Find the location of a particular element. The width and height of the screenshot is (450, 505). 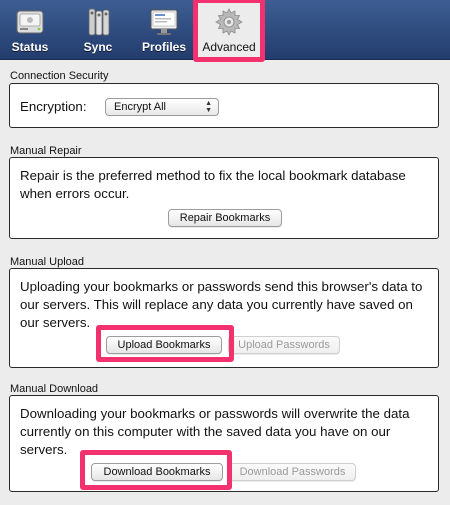

connection-security-group: Encryption: Encrypt All ▲ ▼ is located at coordinates (224, 105).